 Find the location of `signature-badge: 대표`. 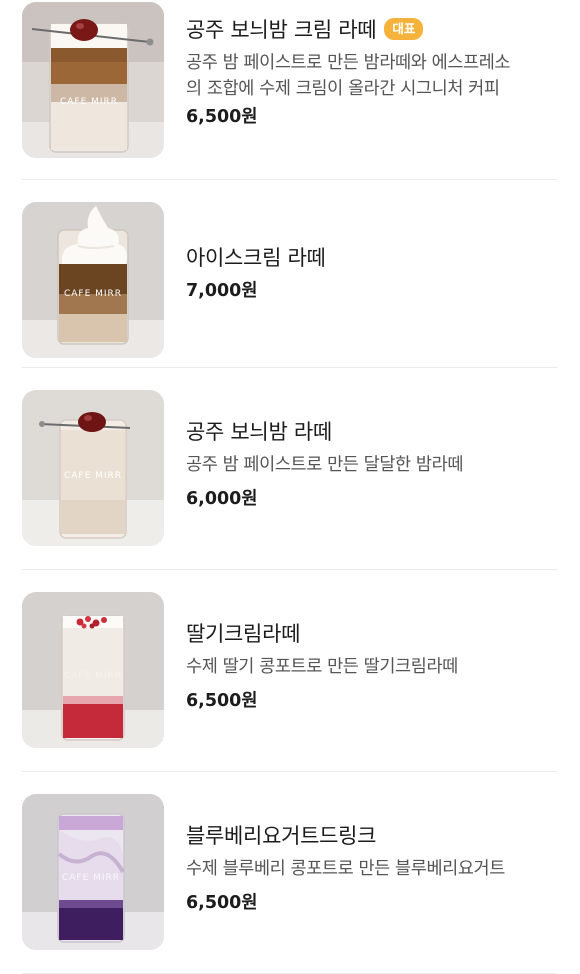

signature-badge: 대표 is located at coordinates (404, 29).